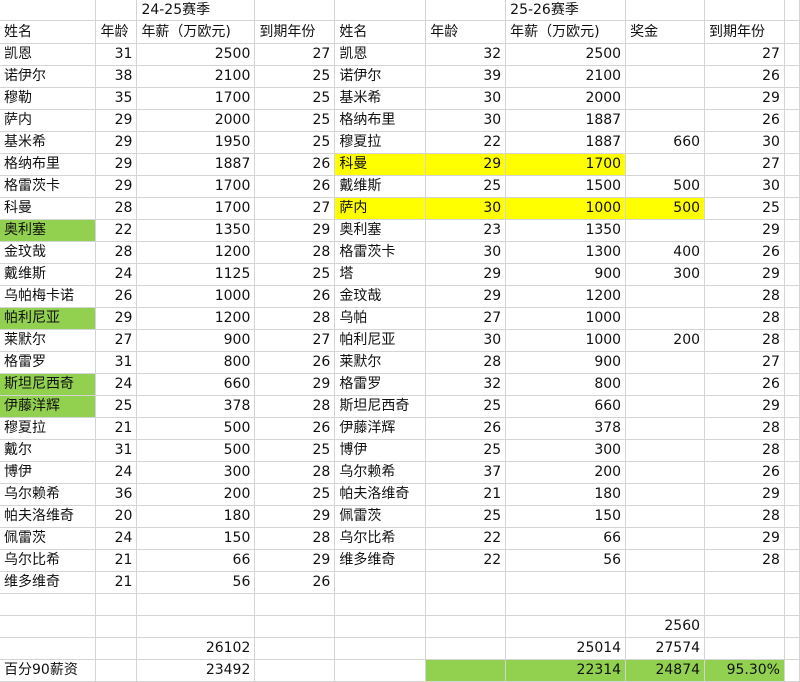 The width and height of the screenshot is (800, 682). What do you see at coordinates (48, 384) in the screenshot?
I see `player-name-24-25: 斯坦尼西奇` at bounding box center [48, 384].